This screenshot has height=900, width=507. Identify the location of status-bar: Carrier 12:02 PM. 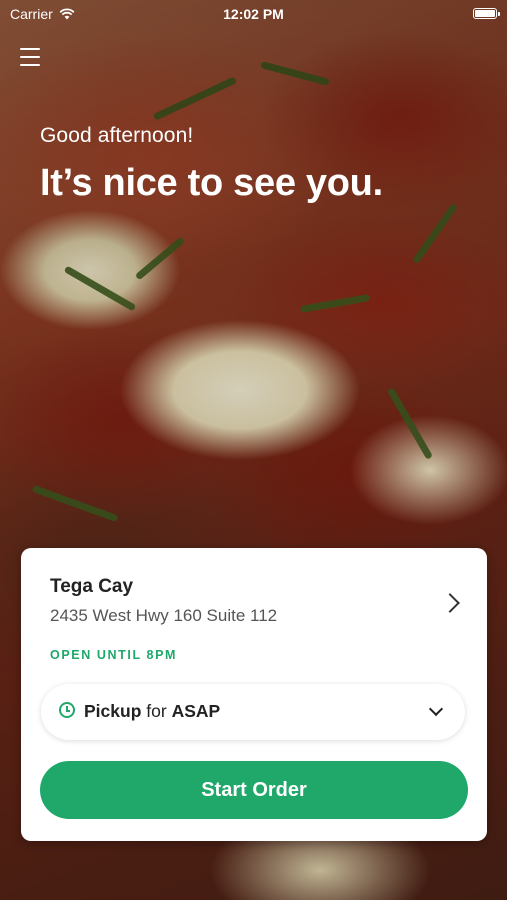
(253, 15).